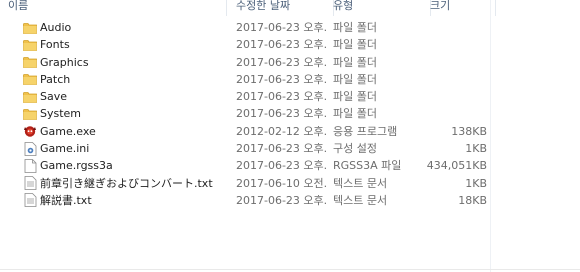 This screenshot has height=272, width=580. I want to click on file-name: Fonts, so click(55, 45).